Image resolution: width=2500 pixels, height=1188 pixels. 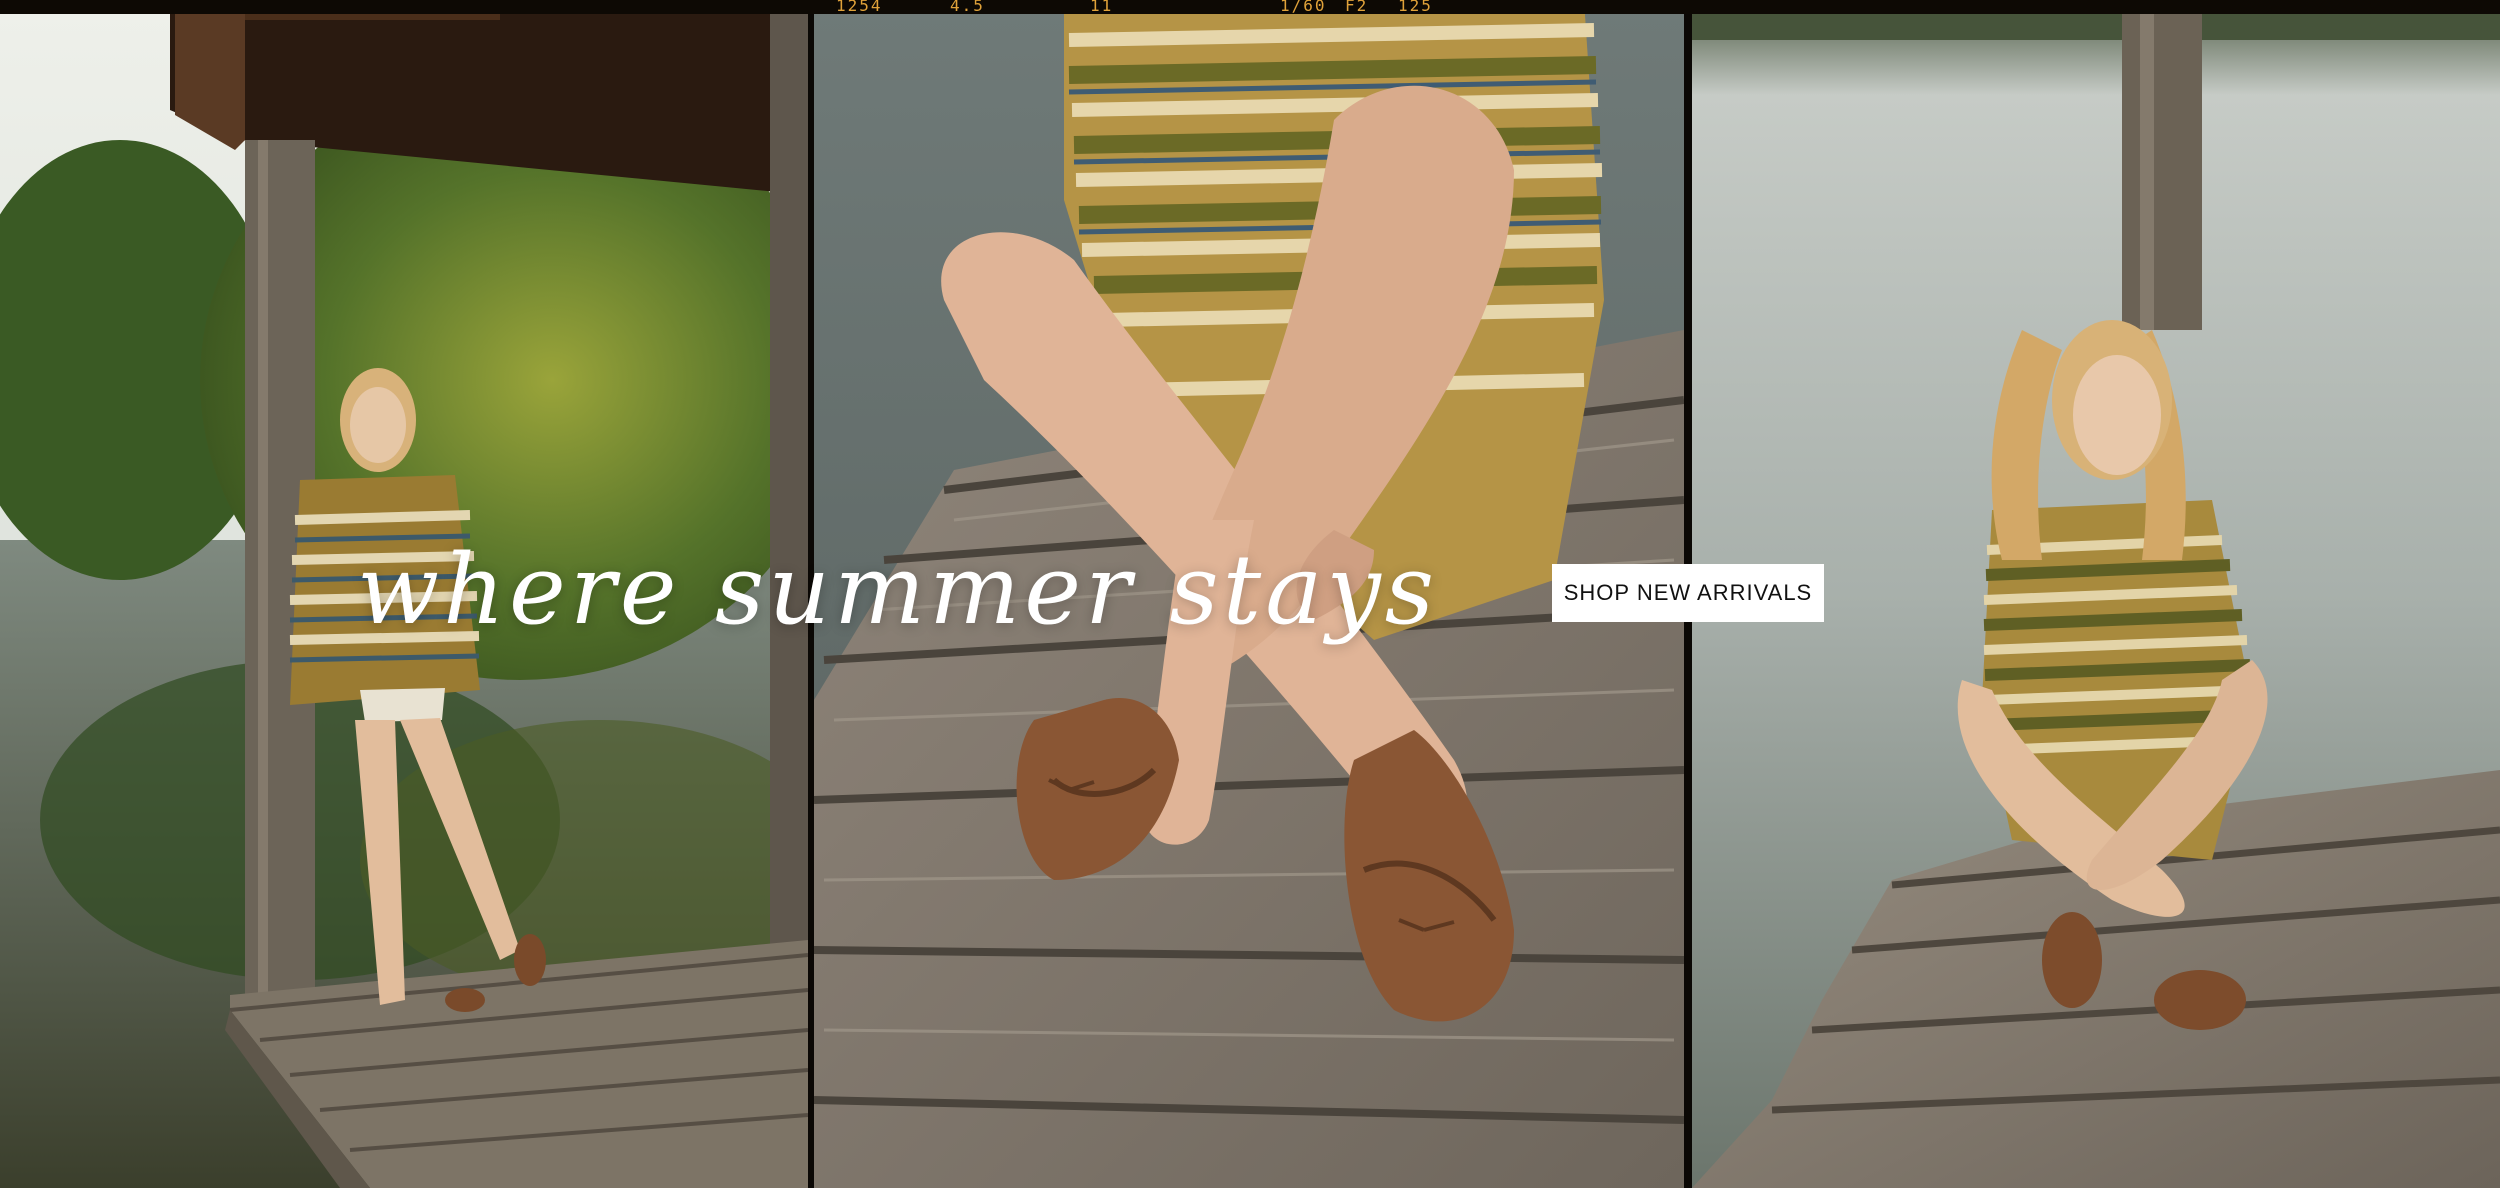 I want to click on hero-headline: where summer stays, so click(x=897, y=590).